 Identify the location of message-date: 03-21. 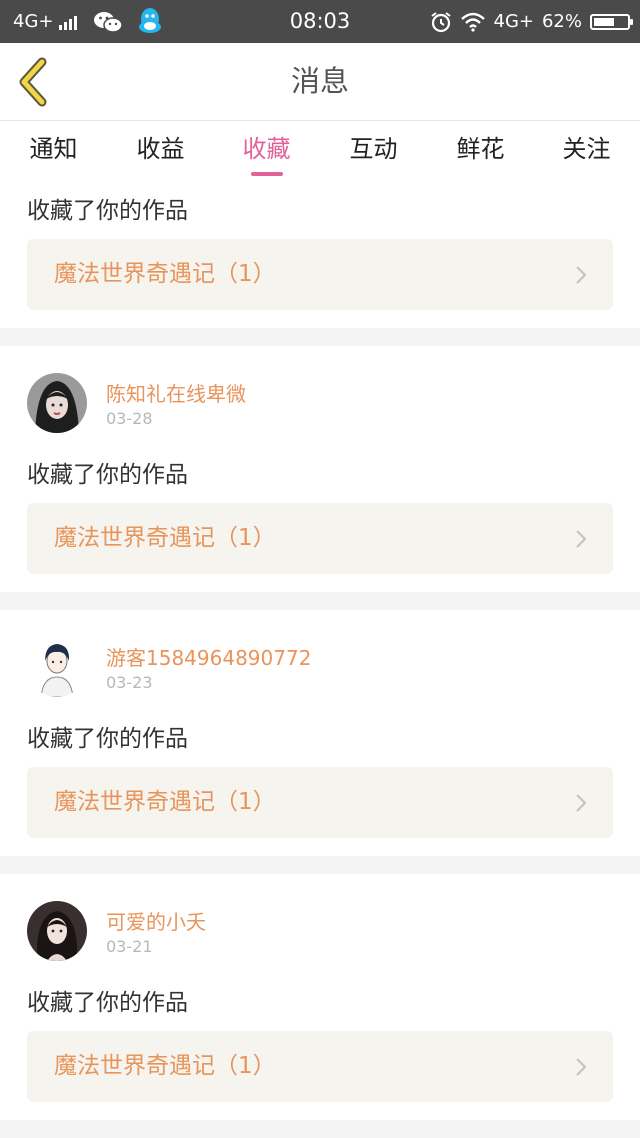
(129, 946).